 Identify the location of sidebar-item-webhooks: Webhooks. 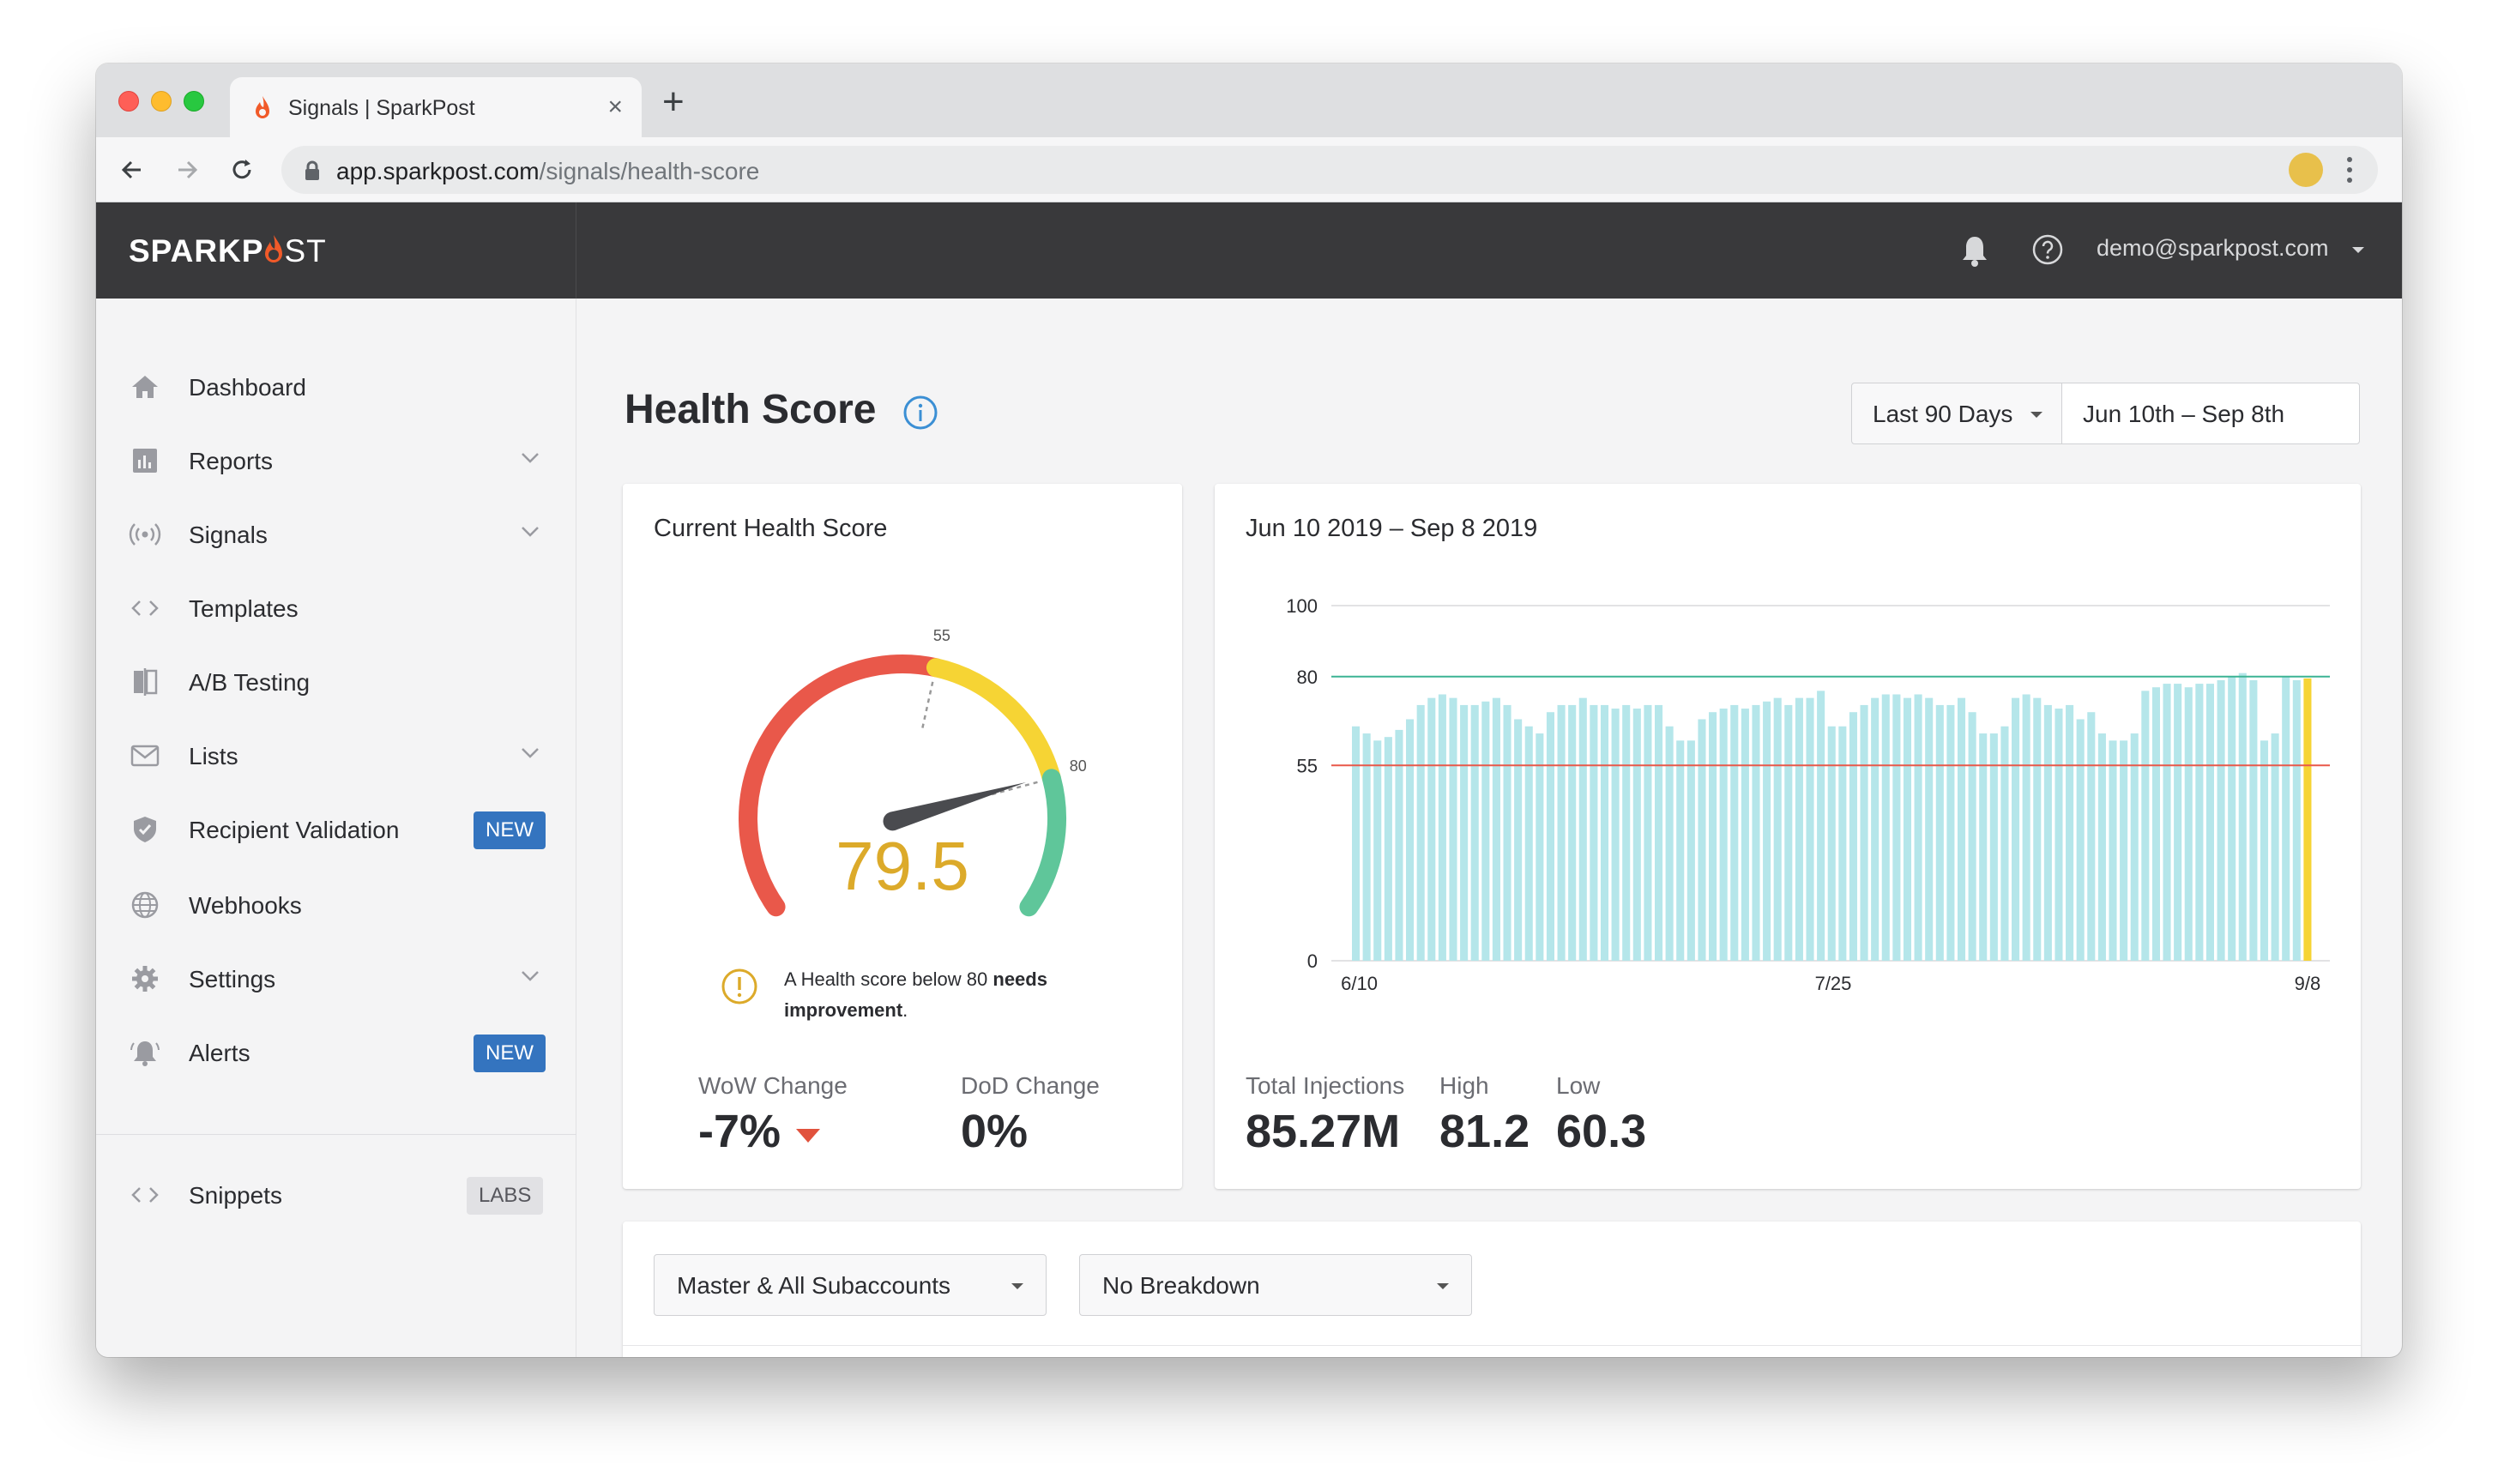
(336, 904).